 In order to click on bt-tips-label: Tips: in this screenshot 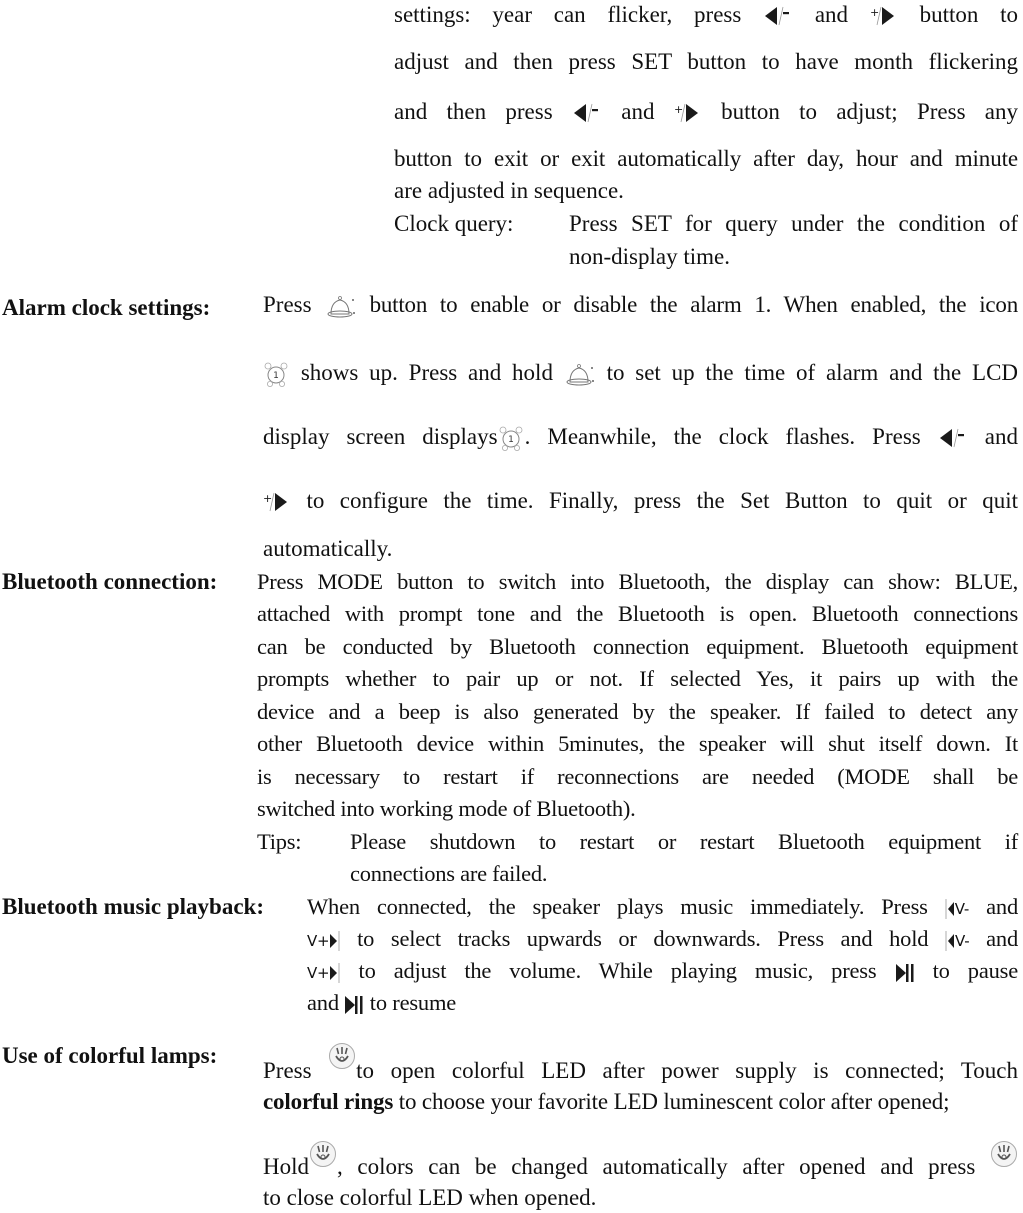, I will do `click(279, 841)`.